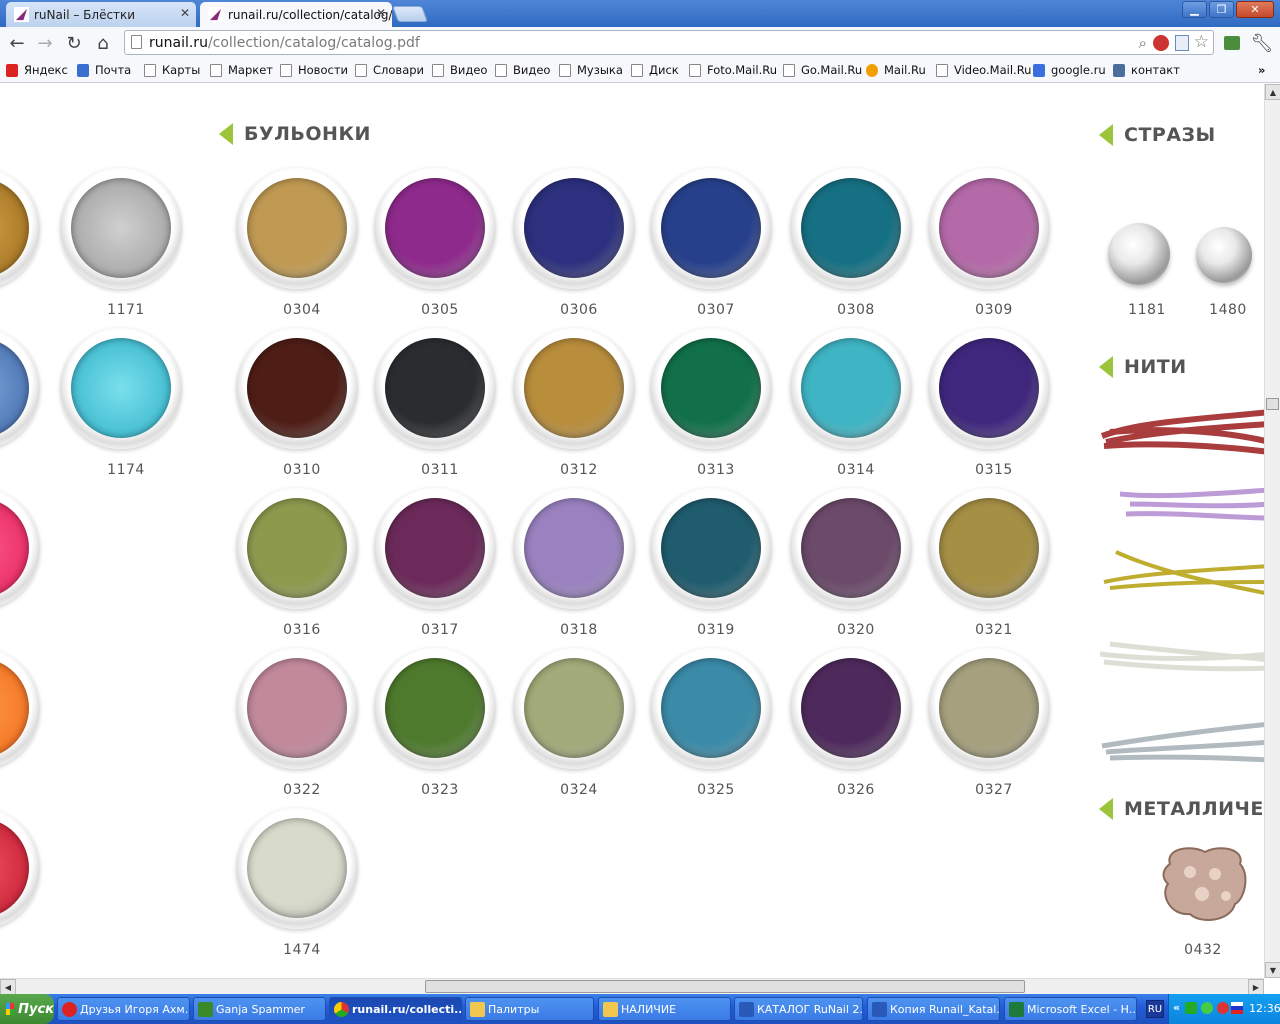 This screenshot has height=1024, width=1280. I want to click on section-title-niti: НИТИ, so click(1143, 367).